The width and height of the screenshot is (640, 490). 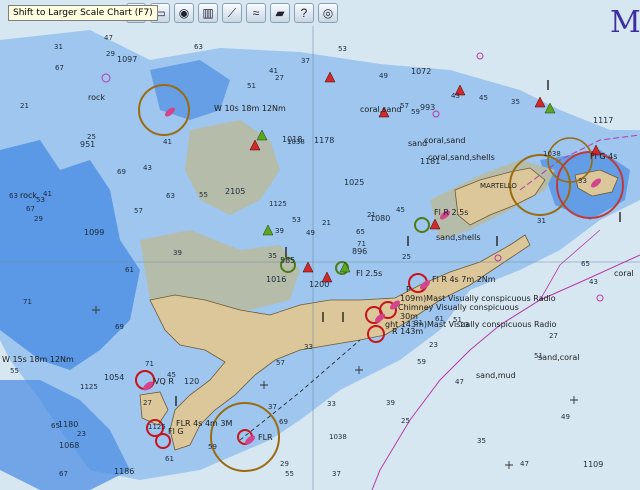 What do you see at coordinates (380, 109) in the screenshot?
I see `label-coral-sand: coral,sand` at bounding box center [380, 109].